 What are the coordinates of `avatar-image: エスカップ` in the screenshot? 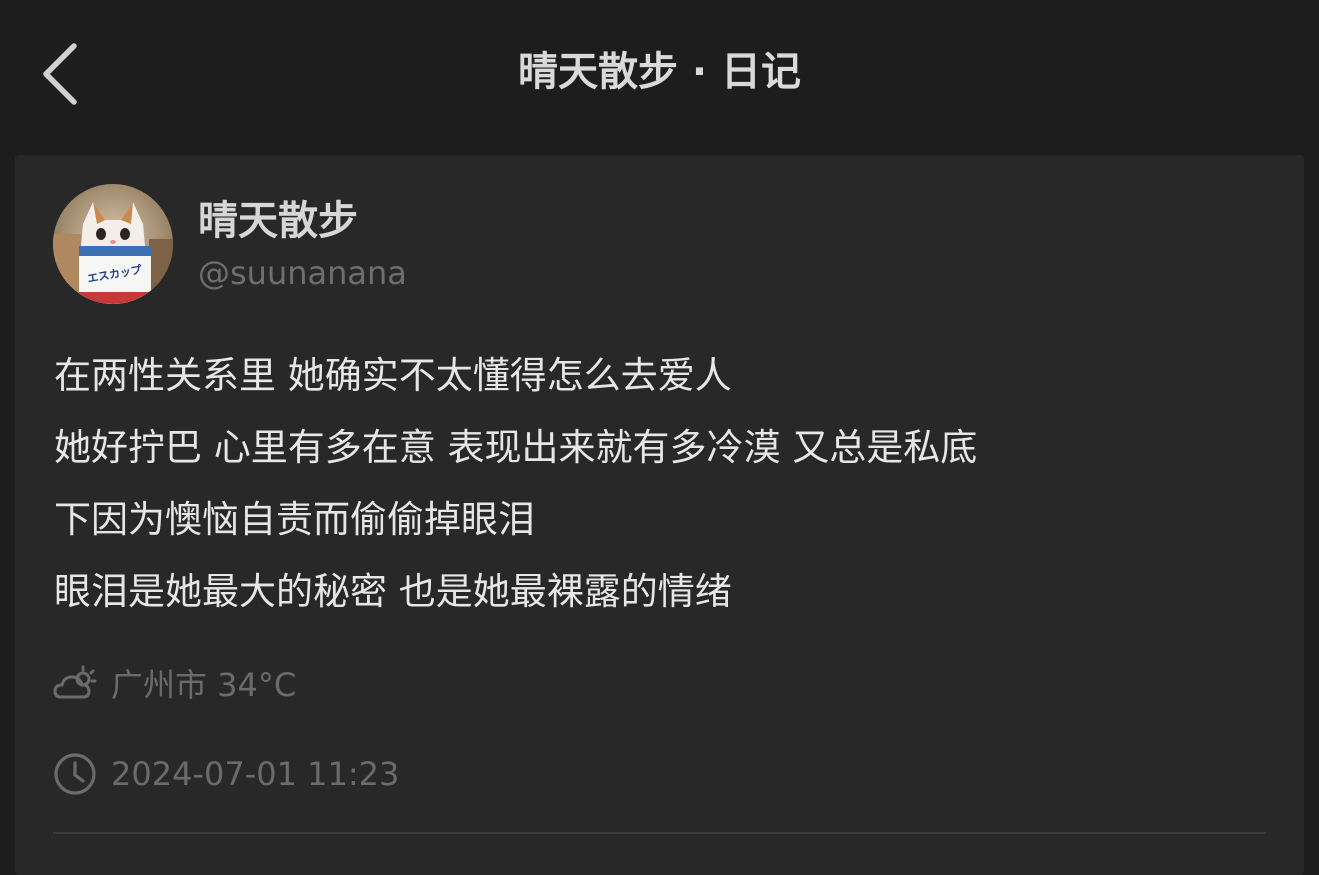 It's located at (113, 244).